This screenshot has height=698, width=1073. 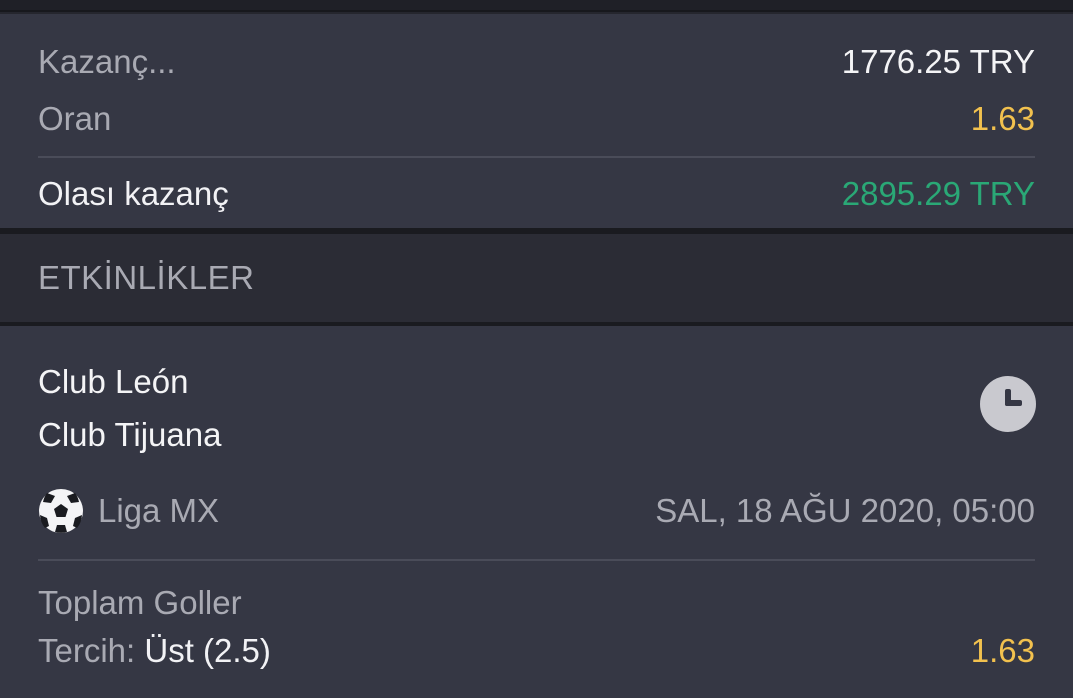 I want to click on selection-value: Üst (2.5), so click(x=207, y=650).